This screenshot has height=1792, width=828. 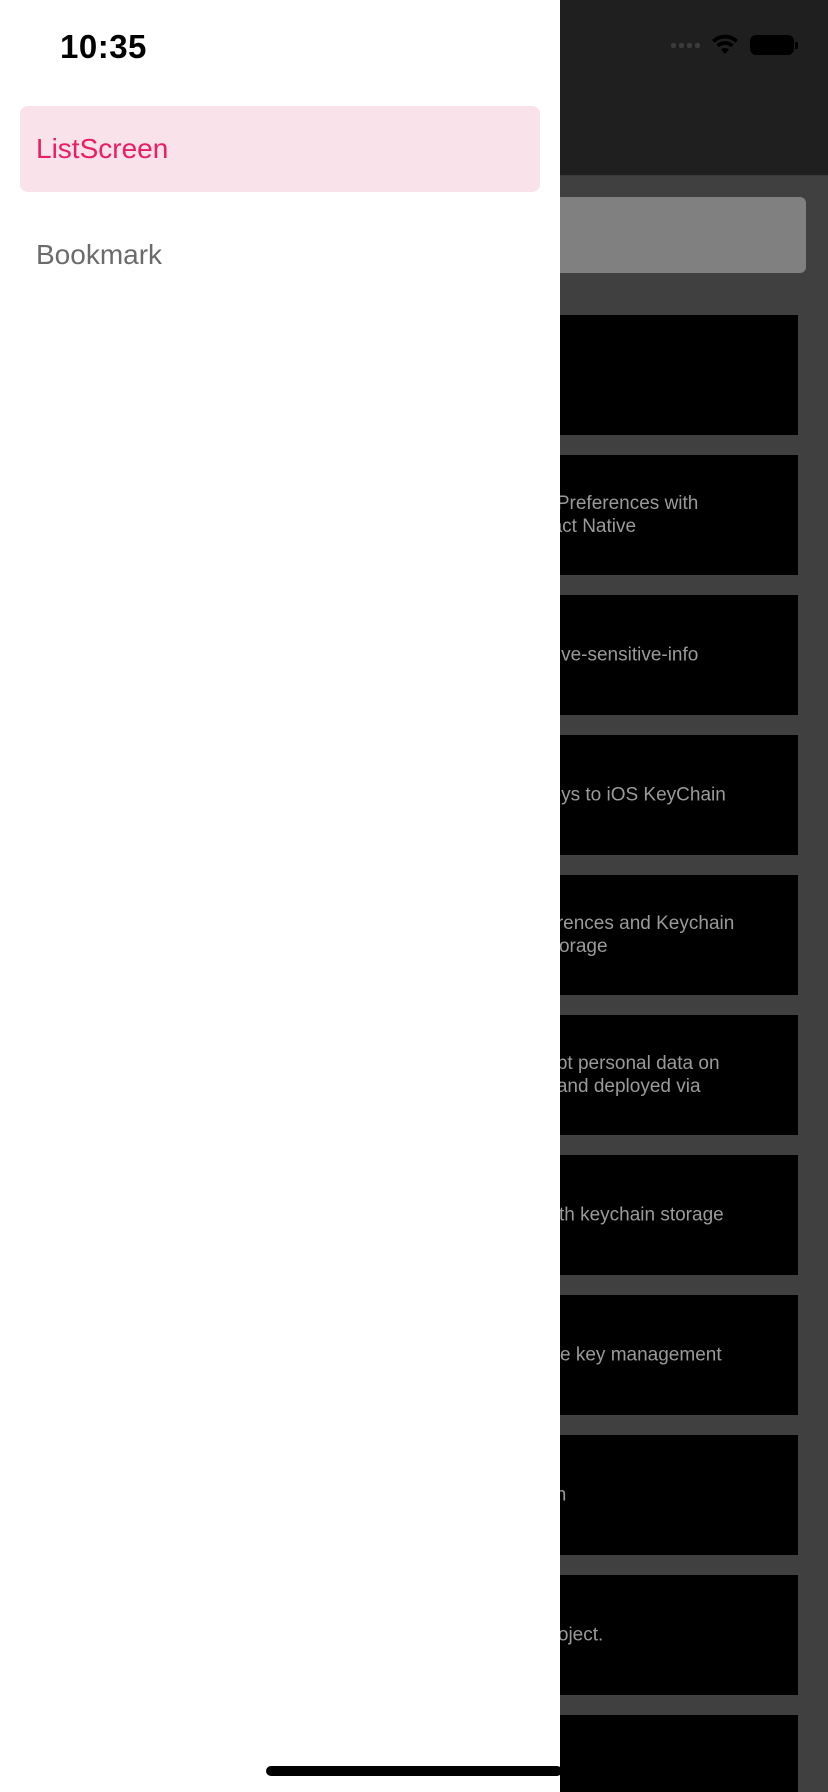 What do you see at coordinates (630, 1075) in the screenshot?
I see `list-item-text: rypt personal data on d and deployed via` at bounding box center [630, 1075].